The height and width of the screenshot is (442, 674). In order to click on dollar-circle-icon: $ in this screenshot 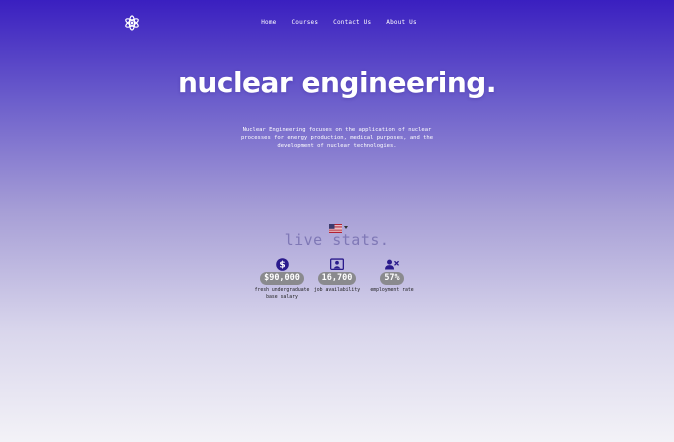, I will do `click(282, 264)`.